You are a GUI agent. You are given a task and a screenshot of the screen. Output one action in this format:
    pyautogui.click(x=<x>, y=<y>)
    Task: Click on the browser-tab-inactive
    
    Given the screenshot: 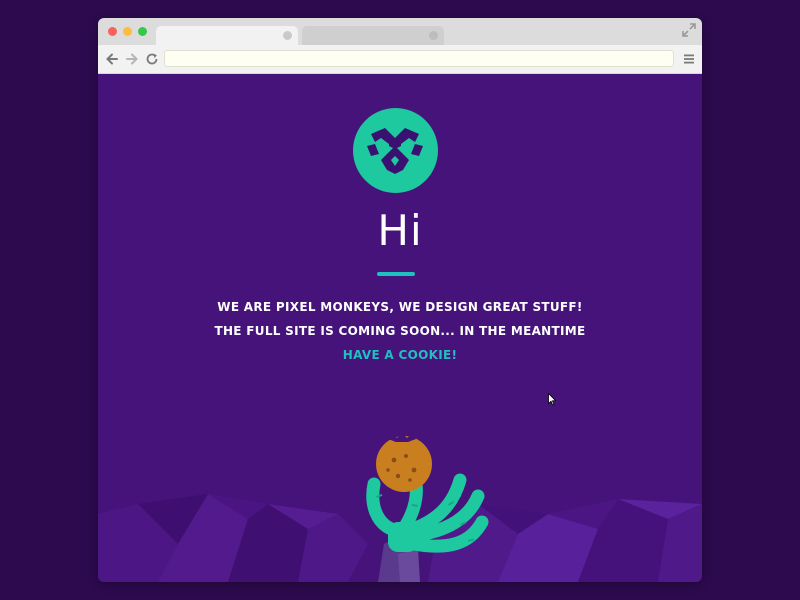 What is the action you would take?
    pyautogui.click(x=373, y=35)
    